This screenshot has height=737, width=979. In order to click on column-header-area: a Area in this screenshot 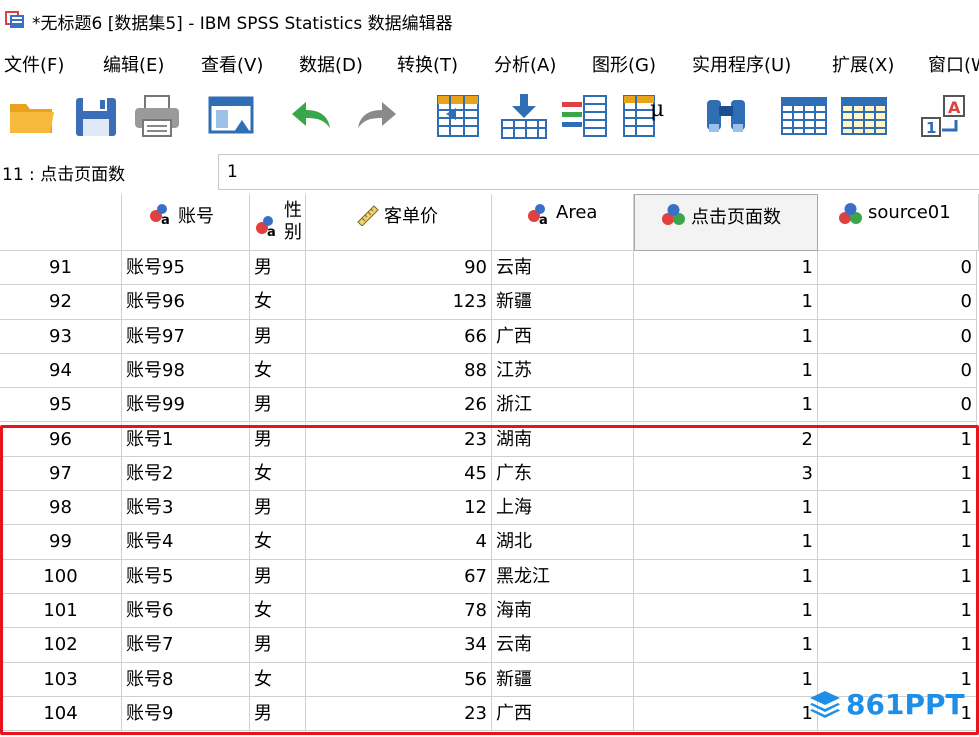, I will do `click(563, 222)`.